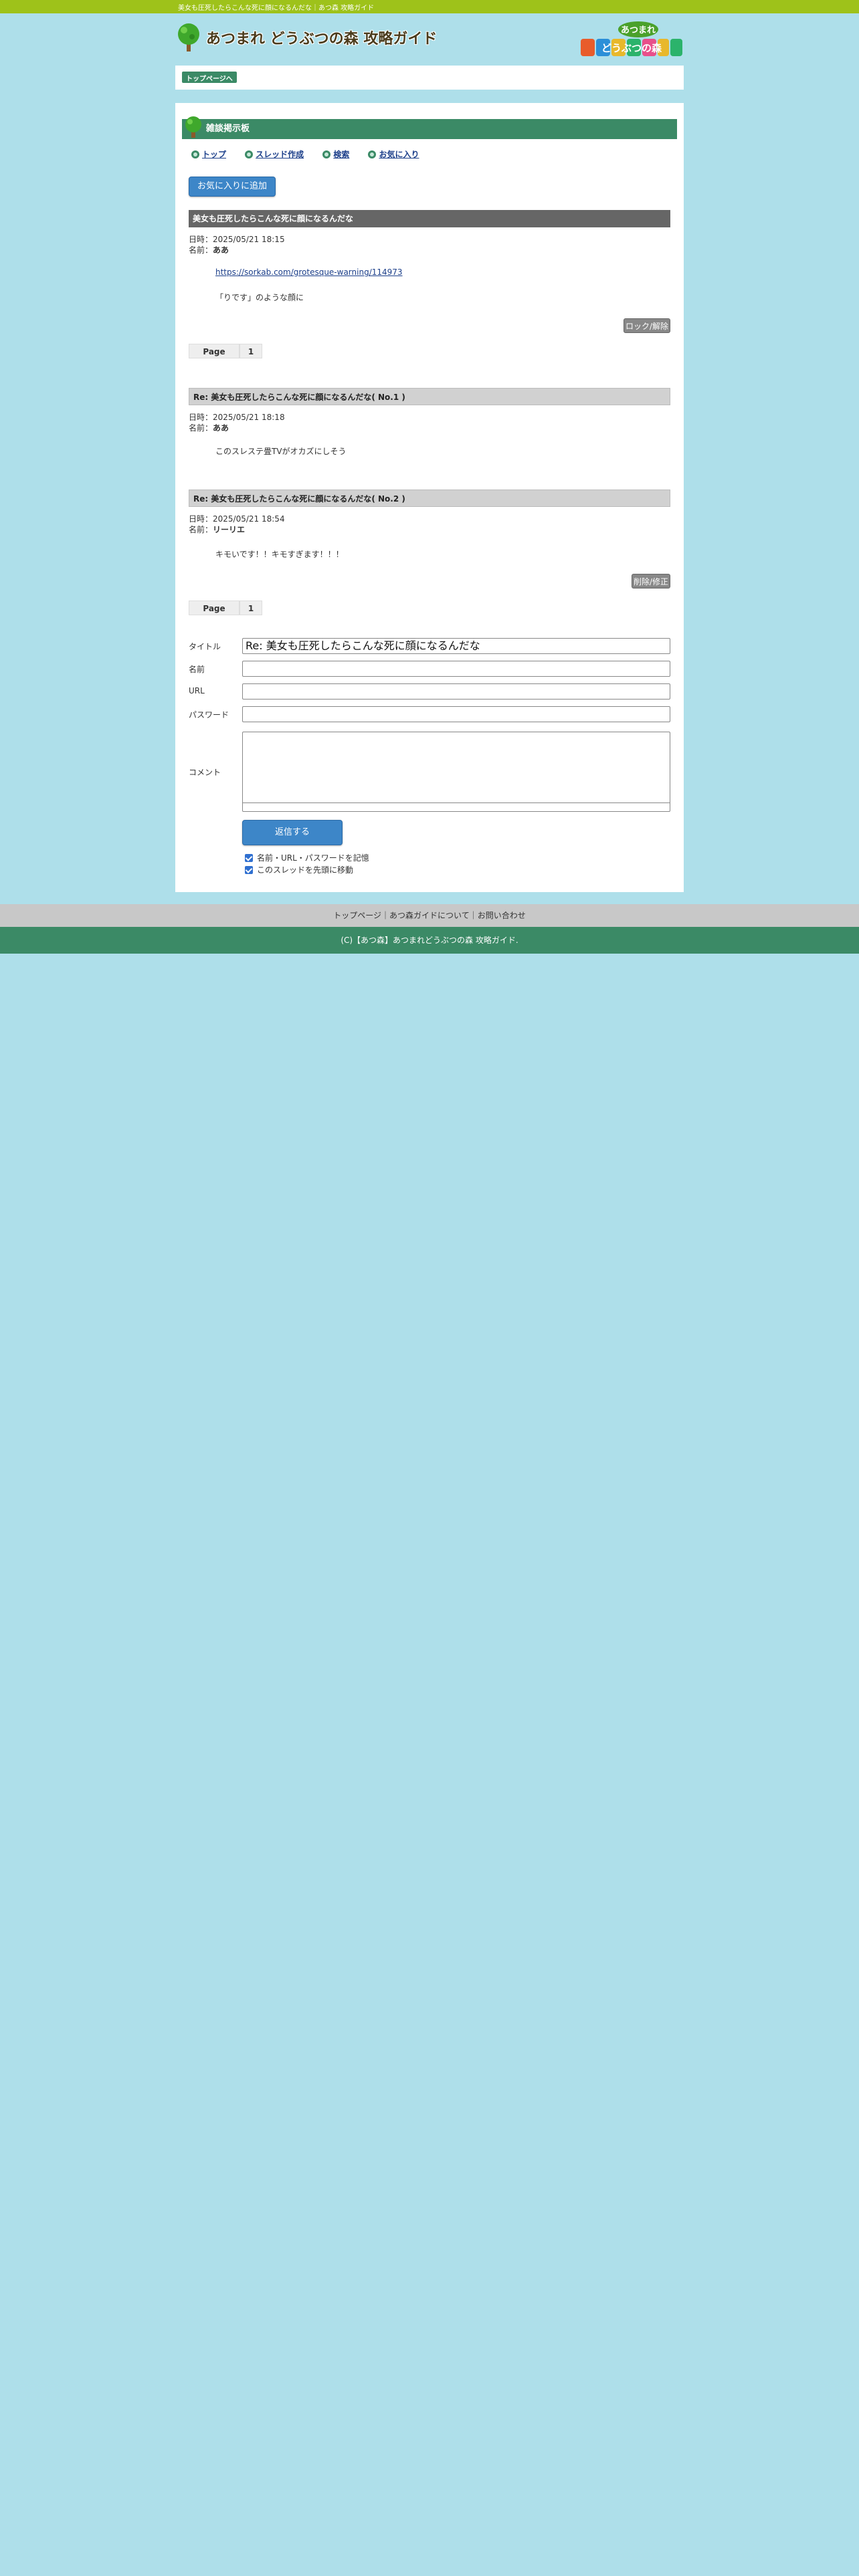  I want to click on nav-favorites-label: お気に入り, so click(399, 154).